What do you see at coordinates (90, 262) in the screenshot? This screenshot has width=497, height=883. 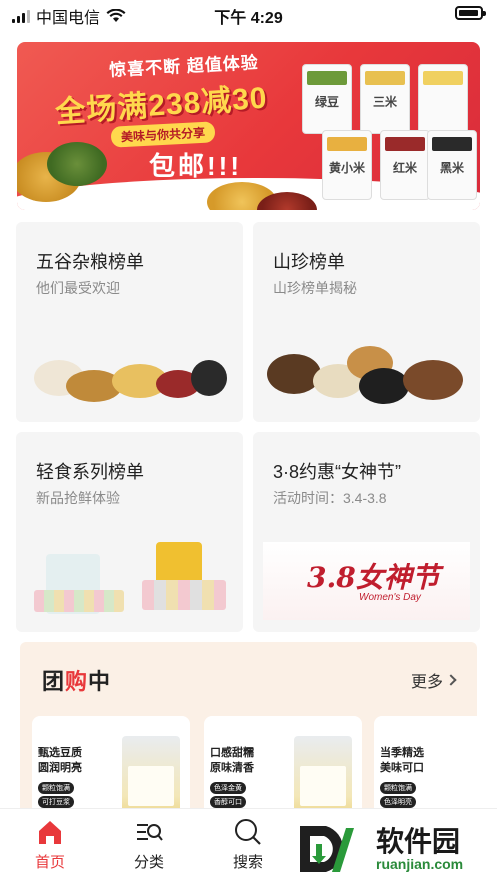 I see `card-title: 五谷杂粮榜单` at bounding box center [90, 262].